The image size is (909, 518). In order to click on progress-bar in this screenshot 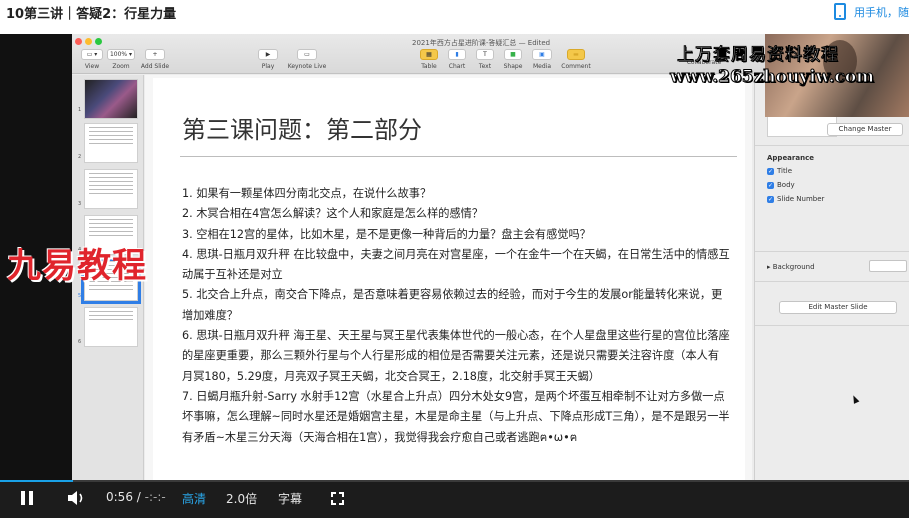, I will do `click(454, 481)`.